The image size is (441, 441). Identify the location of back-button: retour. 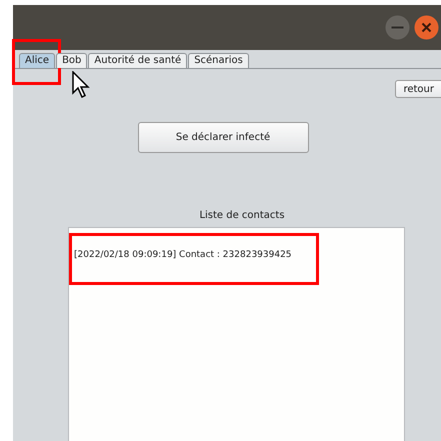
(418, 89).